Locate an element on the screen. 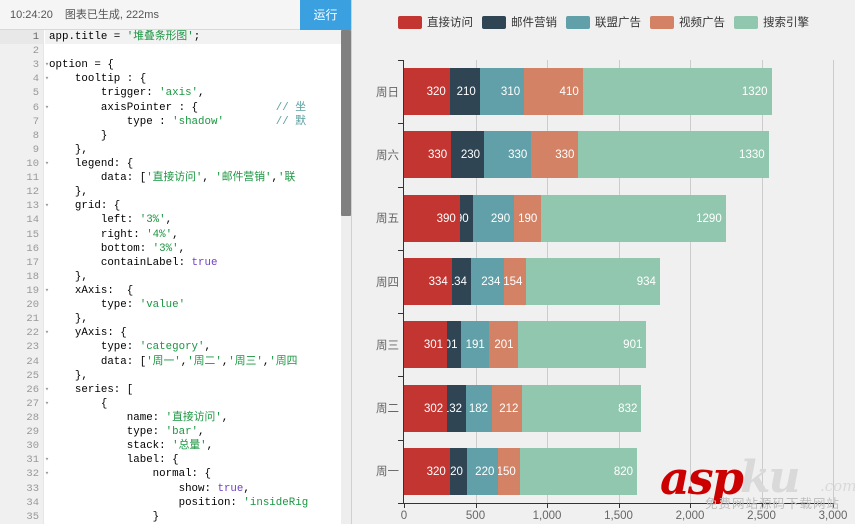  line-number: 23 is located at coordinates (21, 347).